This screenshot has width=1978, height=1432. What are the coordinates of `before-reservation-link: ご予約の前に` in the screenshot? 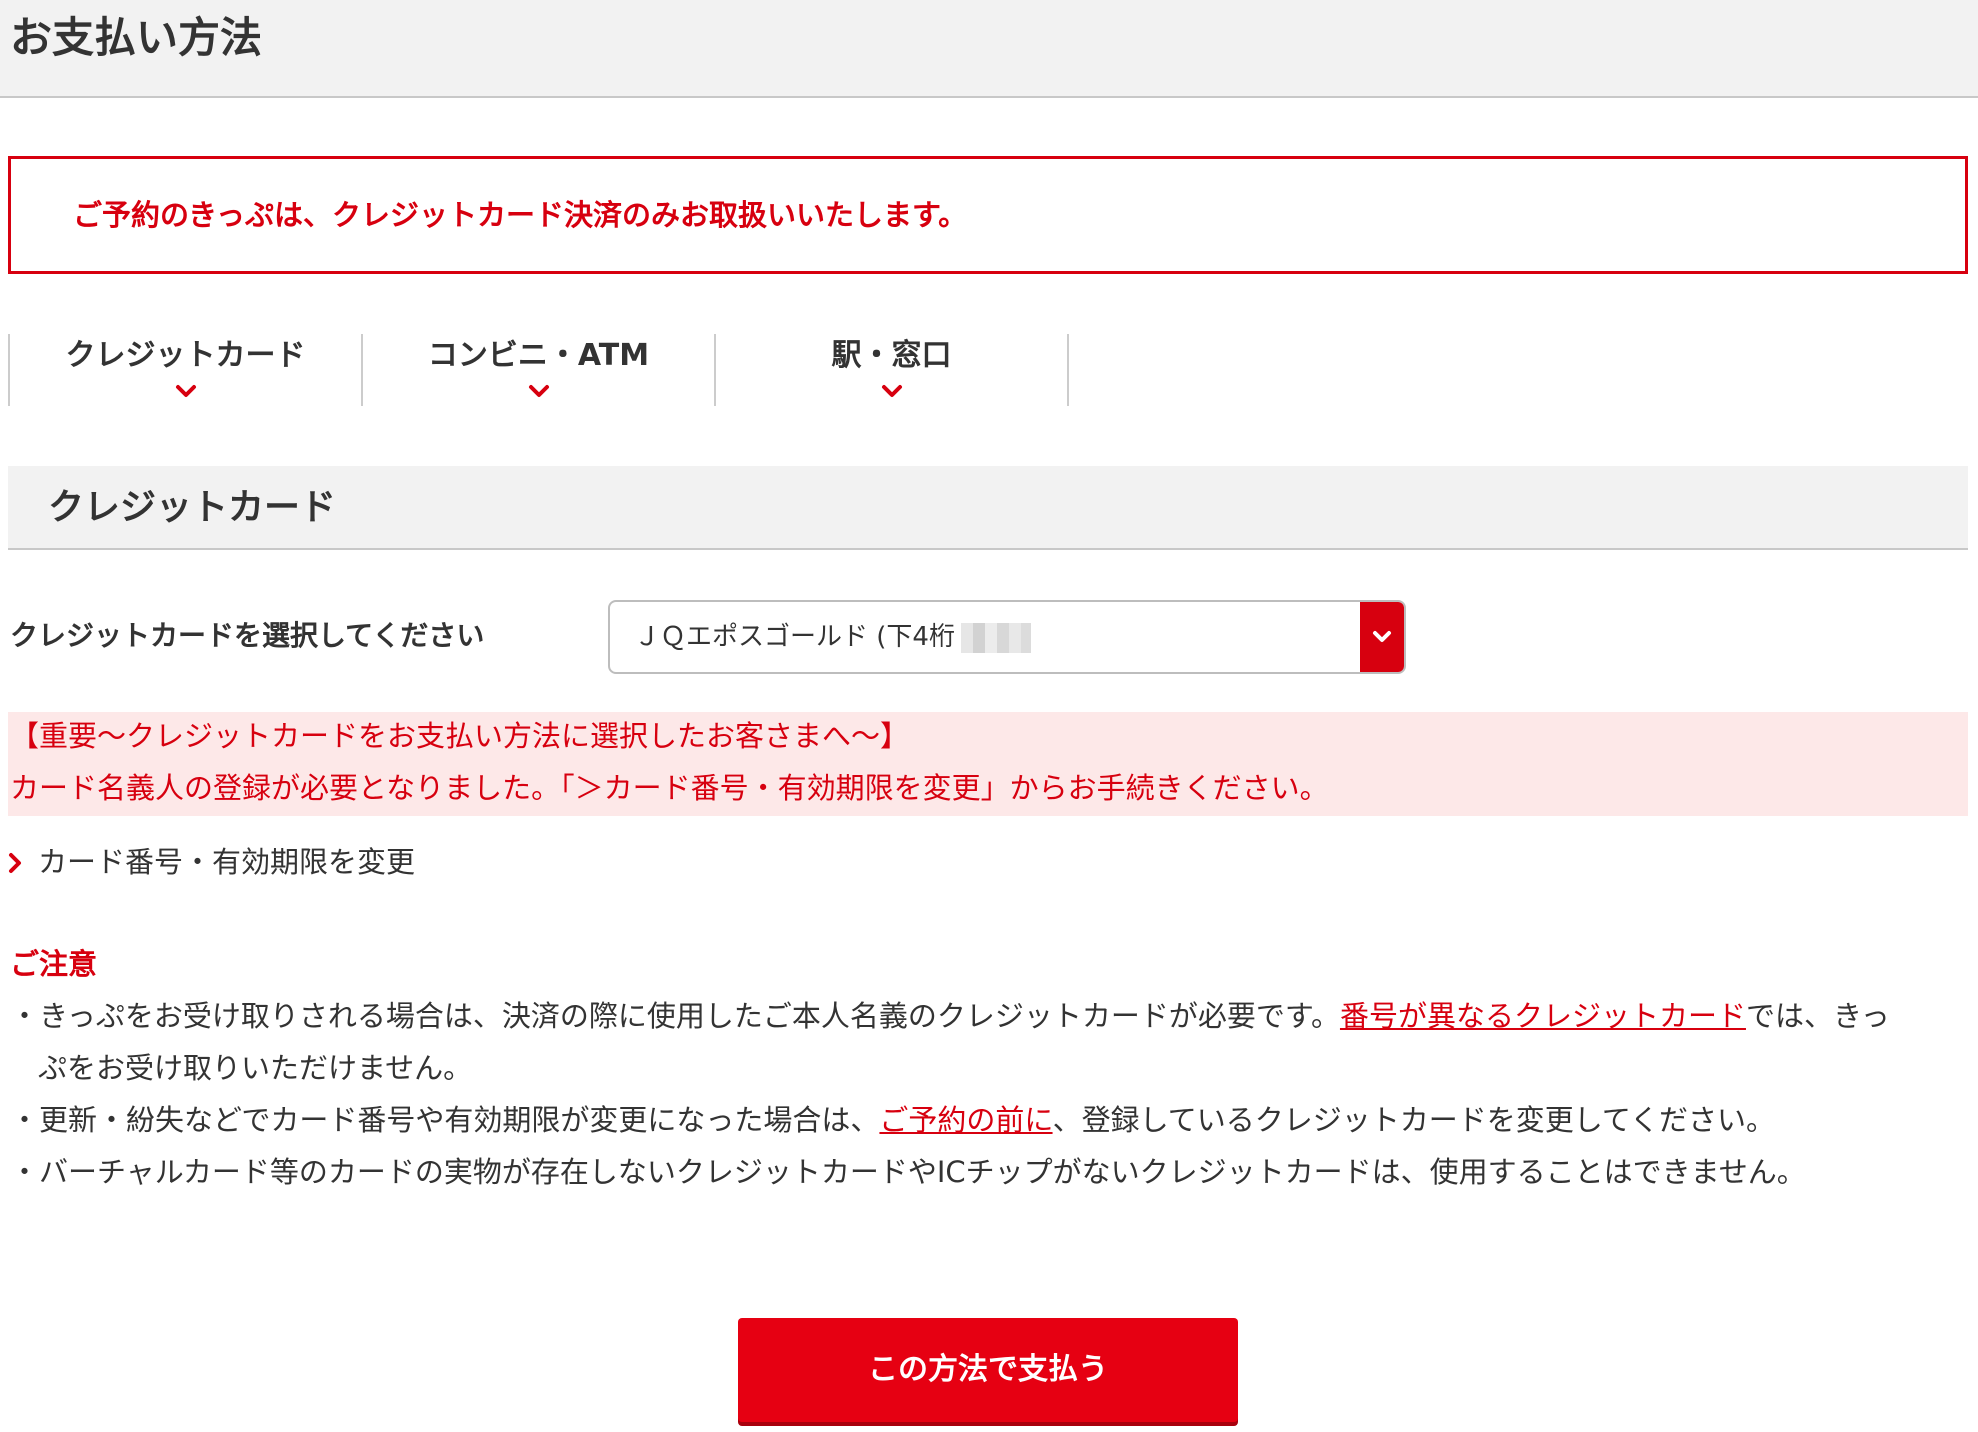 It's located at (965, 1120).